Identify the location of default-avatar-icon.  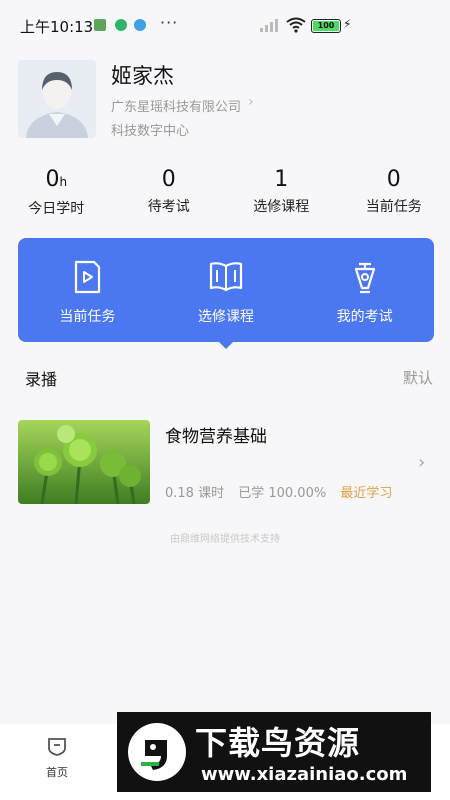
(57, 99).